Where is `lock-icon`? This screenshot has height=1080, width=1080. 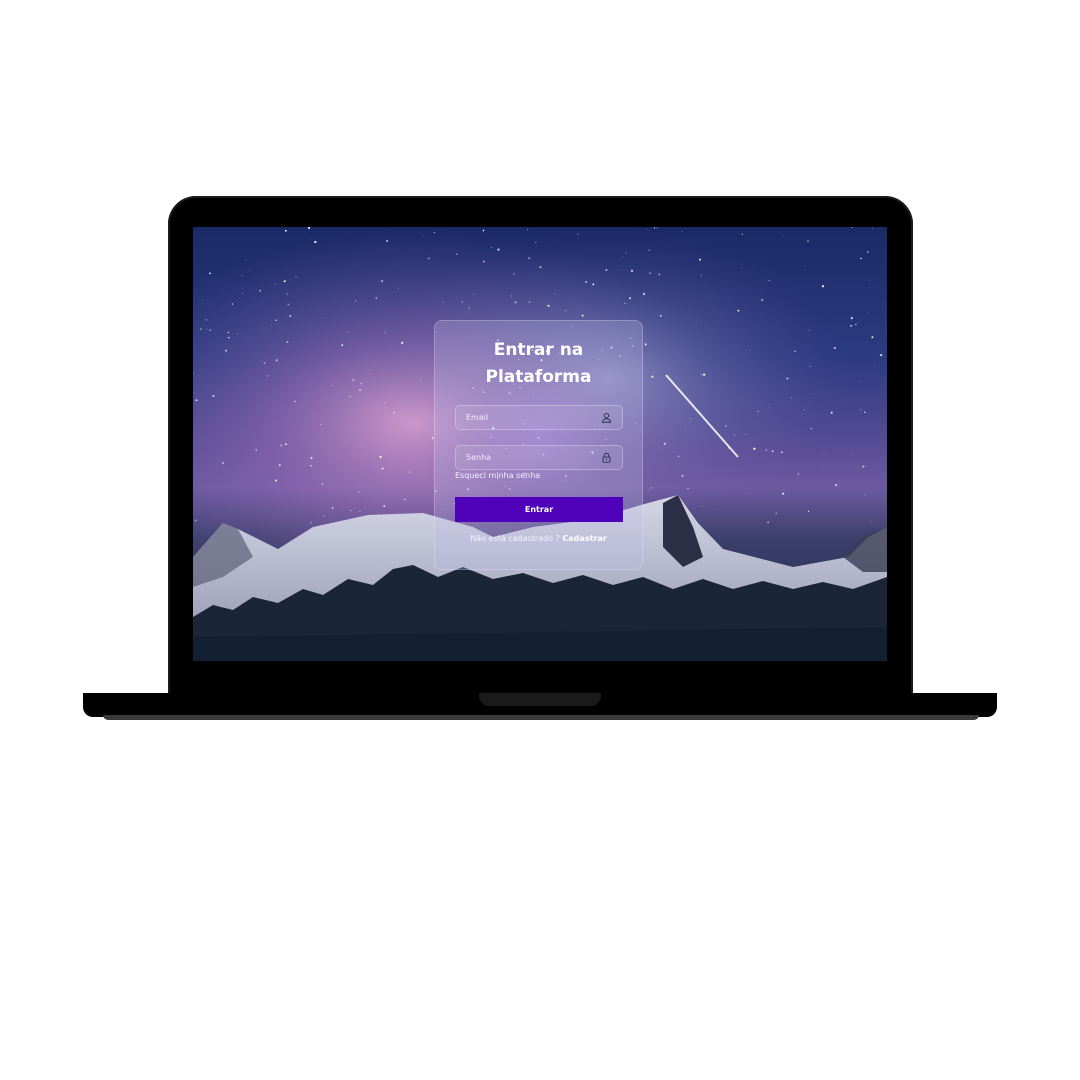
lock-icon is located at coordinates (606, 457).